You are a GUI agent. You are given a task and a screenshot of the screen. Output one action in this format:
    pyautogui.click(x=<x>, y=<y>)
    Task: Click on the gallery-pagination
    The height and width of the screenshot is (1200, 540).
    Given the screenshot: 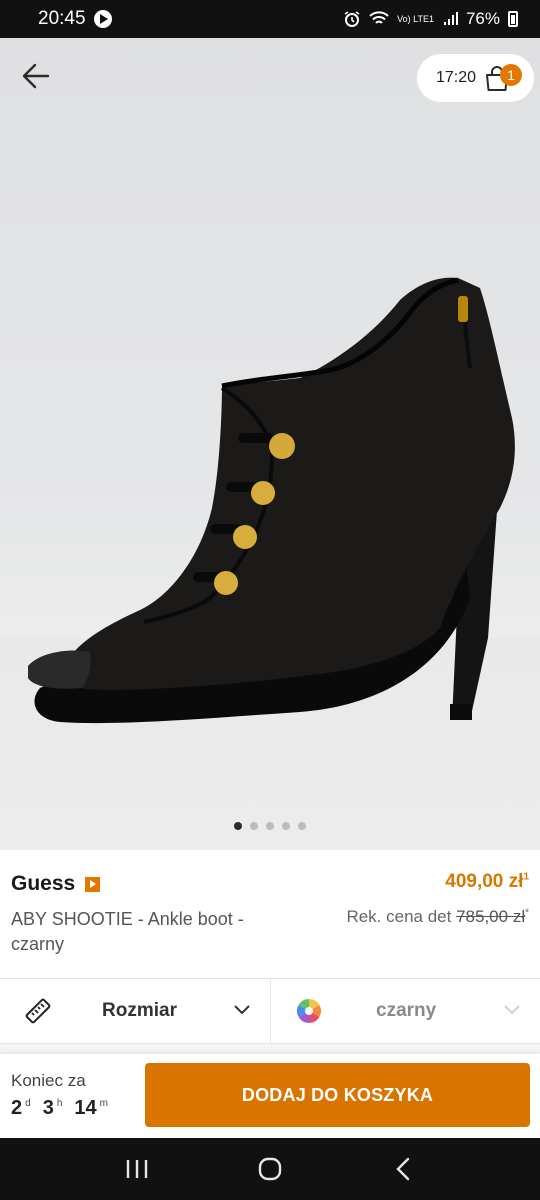 What is the action you would take?
    pyautogui.click(x=270, y=826)
    